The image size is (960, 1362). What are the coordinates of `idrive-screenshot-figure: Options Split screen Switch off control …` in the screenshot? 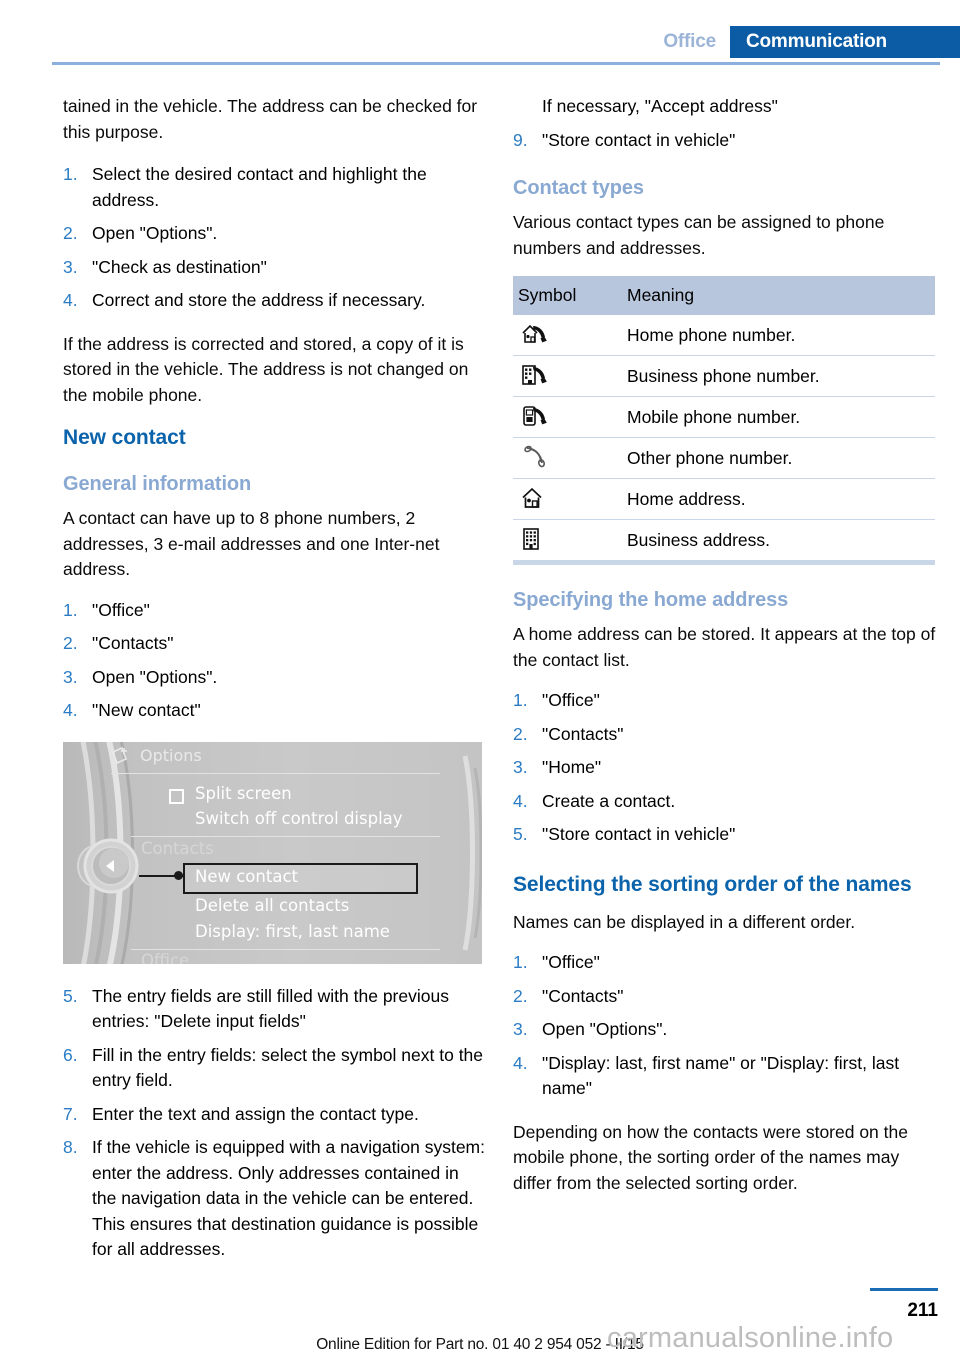 It's located at (272, 852).